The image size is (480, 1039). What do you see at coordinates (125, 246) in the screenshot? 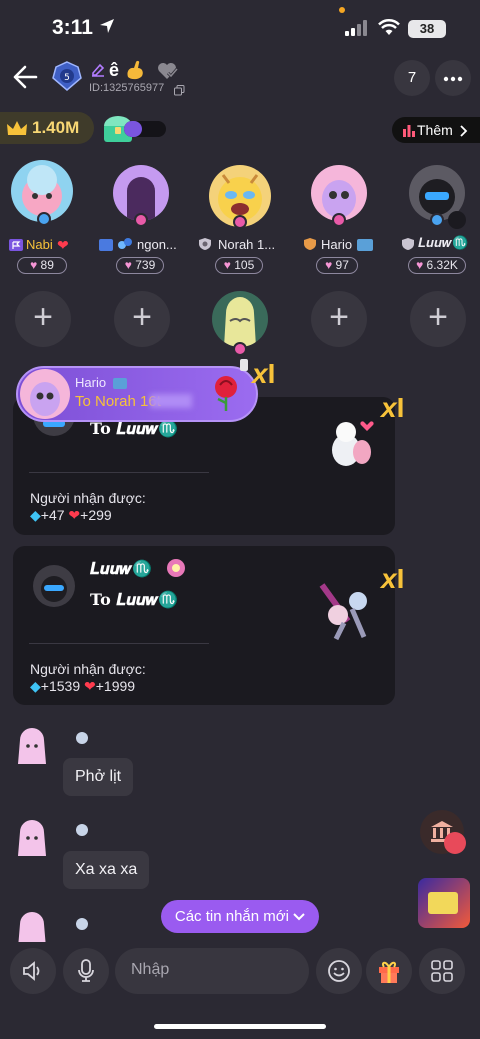
I see `splash-badge-icon` at bounding box center [125, 246].